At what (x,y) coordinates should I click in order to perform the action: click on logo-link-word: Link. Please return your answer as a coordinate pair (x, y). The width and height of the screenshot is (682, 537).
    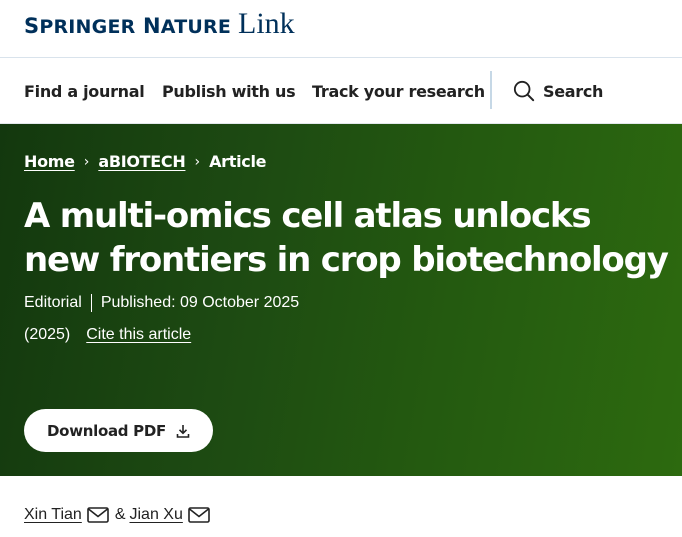
    Looking at the image, I should click on (266, 23).